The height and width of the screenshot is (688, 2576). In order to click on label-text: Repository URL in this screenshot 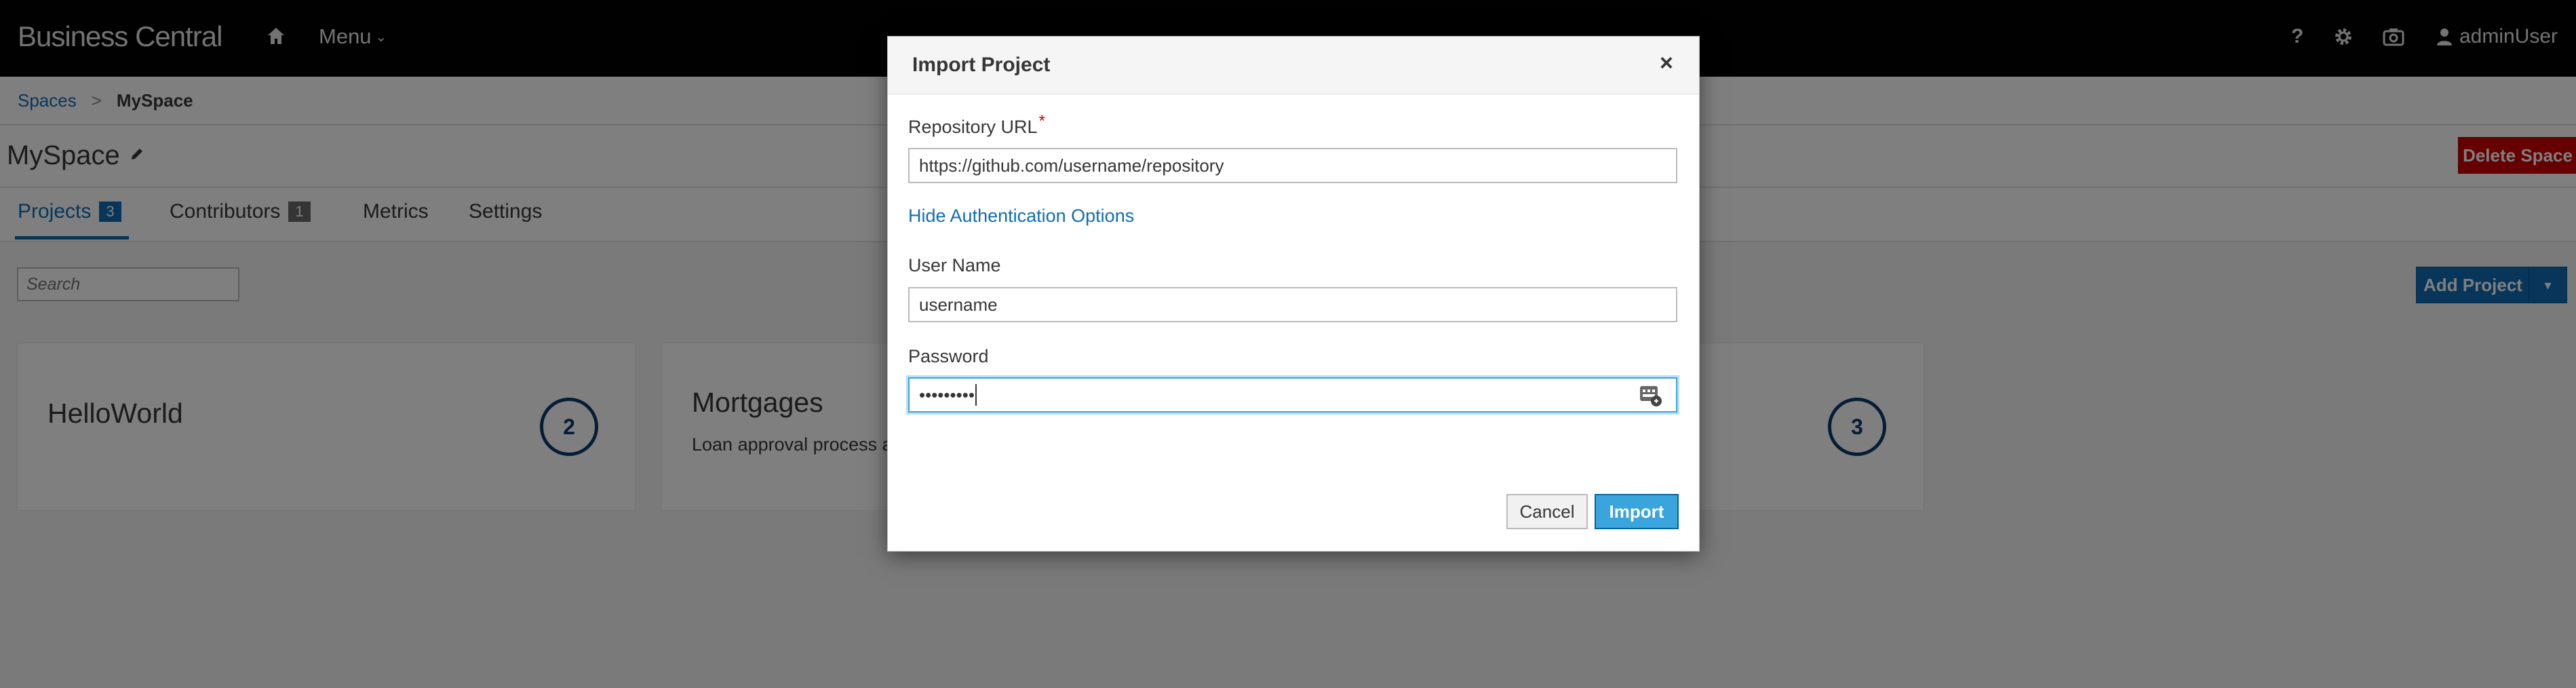, I will do `click(973, 127)`.